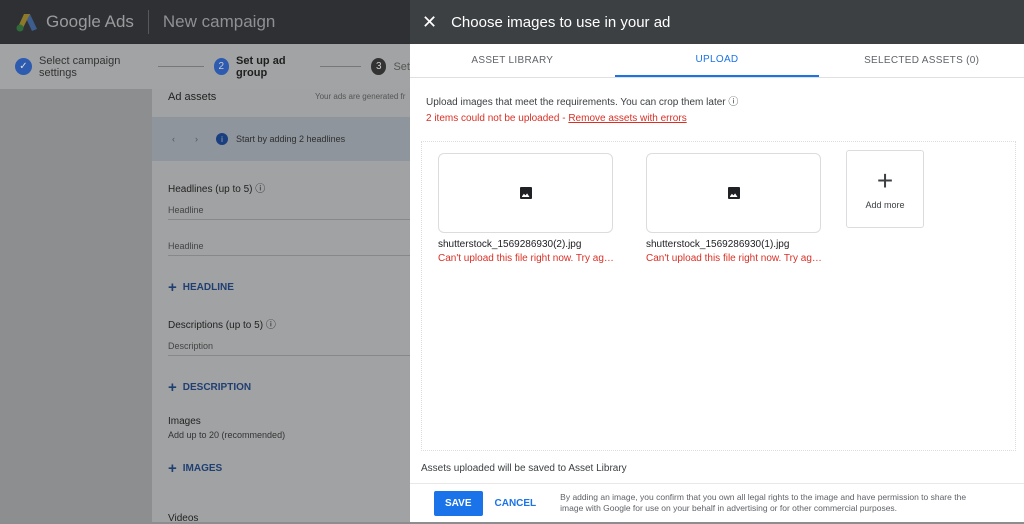 The height and width of the screenshot is (524, 1024). I want to click on app-header: Google Ads New campaign, so click(205, 22).